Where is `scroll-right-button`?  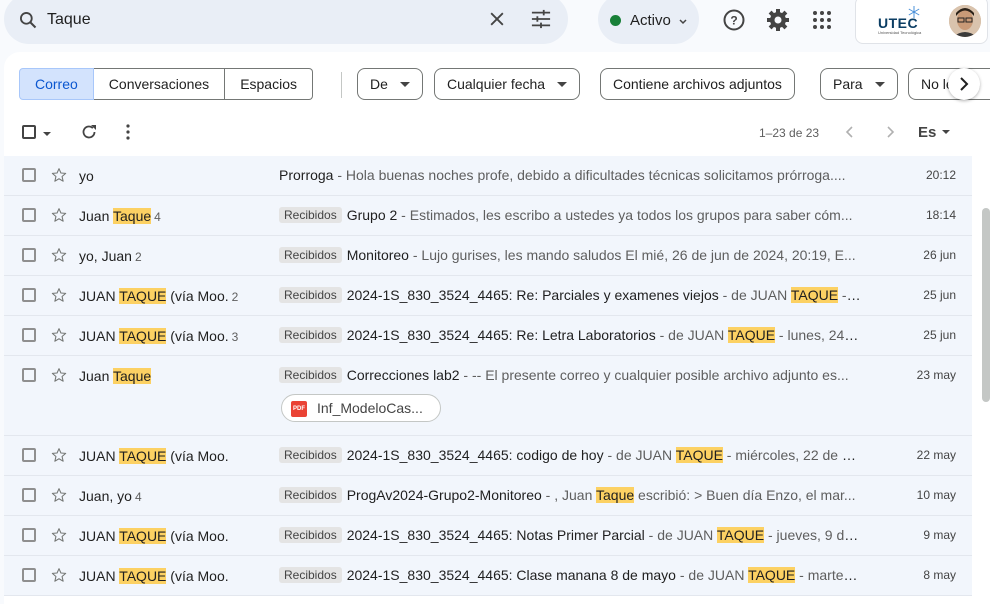
scroll-right-button is located at coordinates (964, 84).